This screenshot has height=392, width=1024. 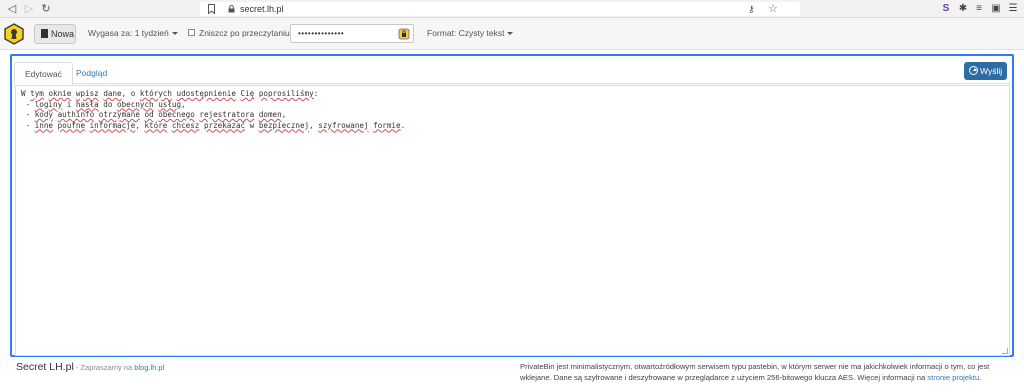 I want to click on misspelled-word: dane, so click(x=112, y=93).